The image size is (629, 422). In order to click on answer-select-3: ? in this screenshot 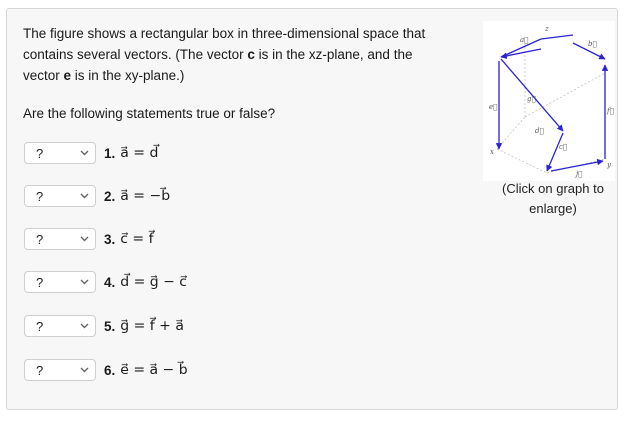, I will do `click(60, 239)`.